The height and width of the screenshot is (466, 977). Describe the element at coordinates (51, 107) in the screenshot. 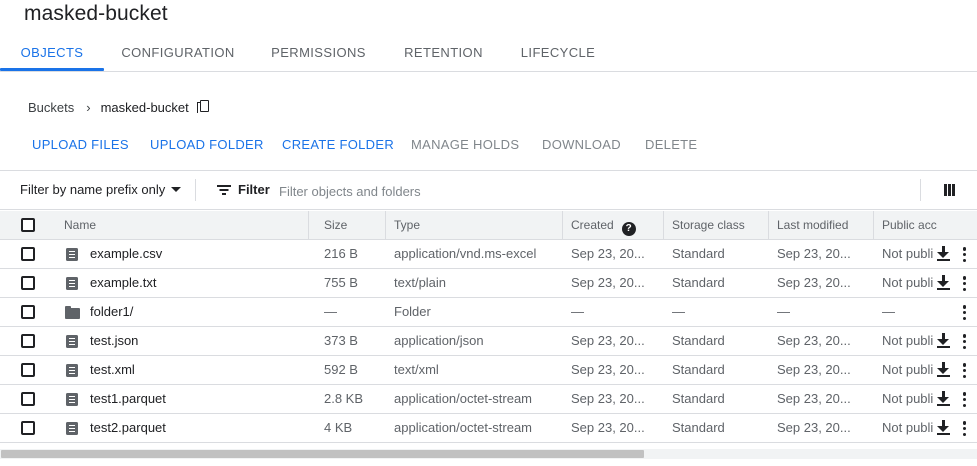

I see `breadcrumb-buckets-link: Buckets` at that location.